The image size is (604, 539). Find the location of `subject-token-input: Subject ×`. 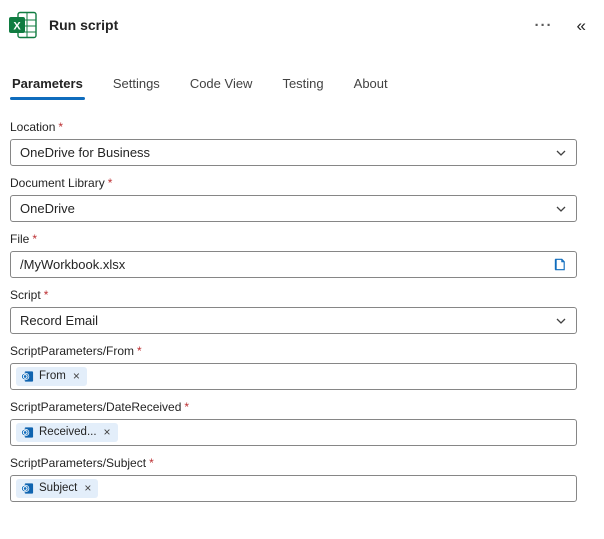

subject-token-input: Subject × is located at coordinates (293, 488).